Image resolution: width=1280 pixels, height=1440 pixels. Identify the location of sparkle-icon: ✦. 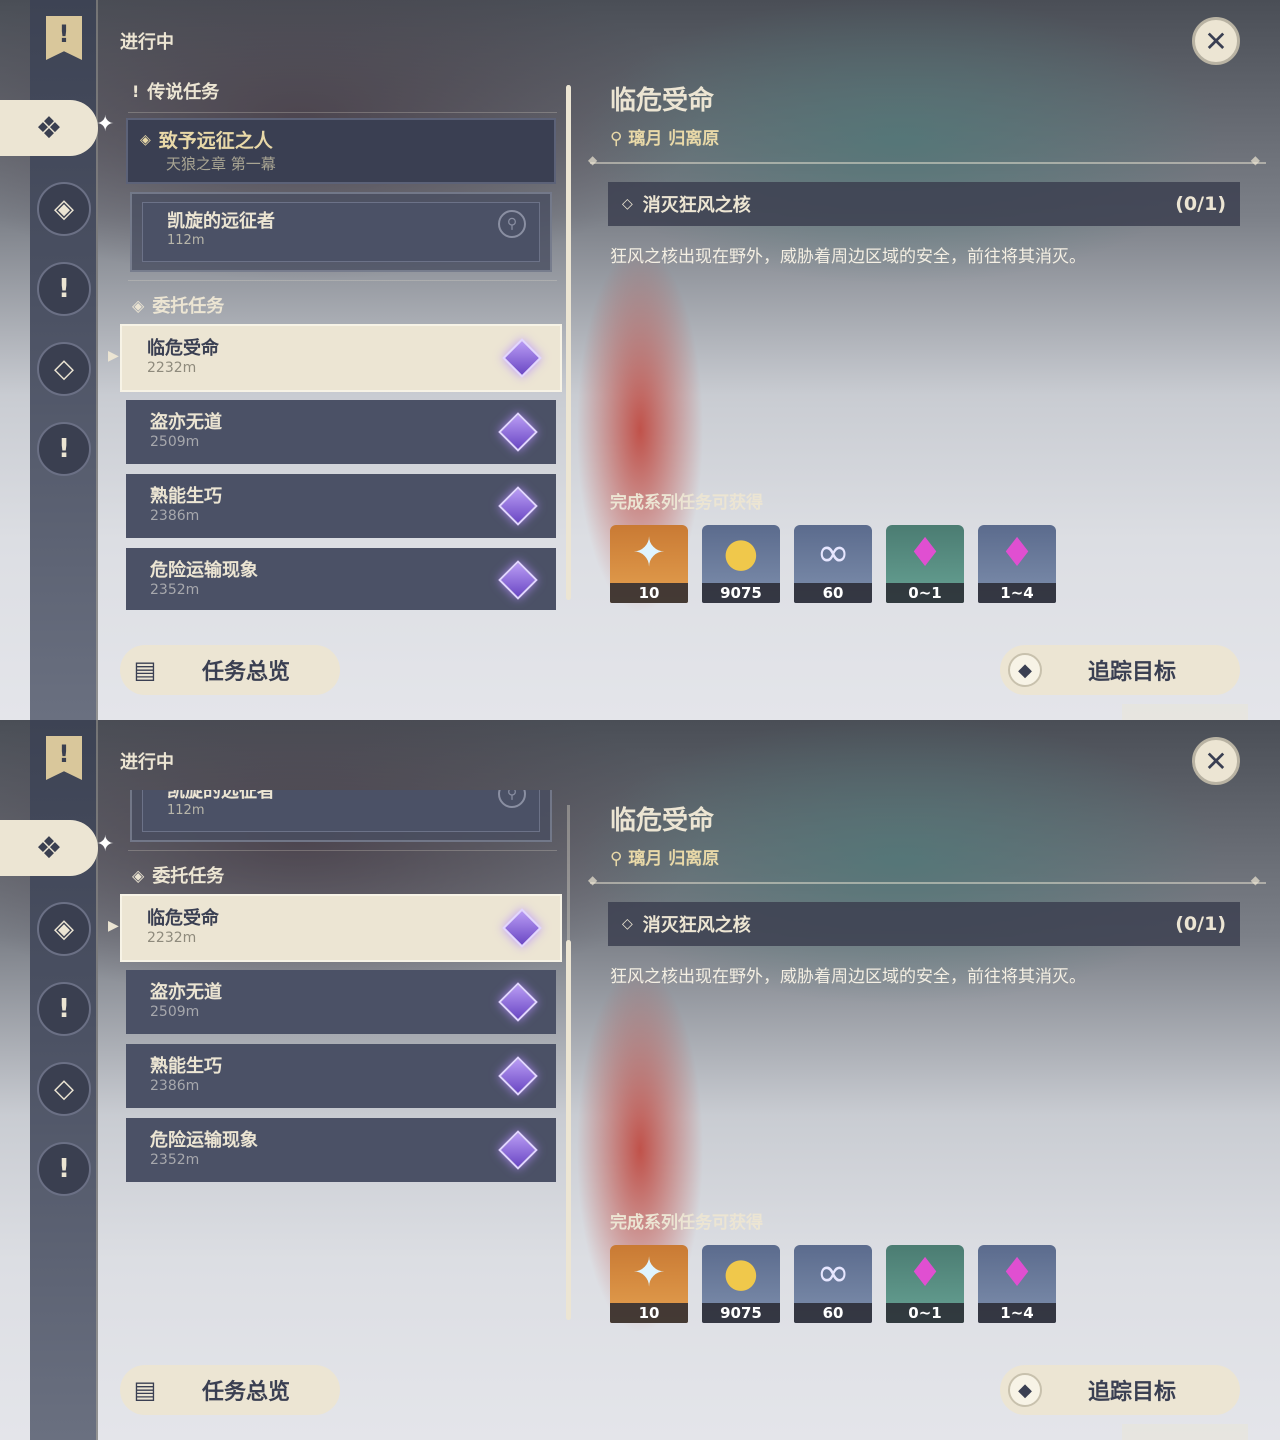
(105, 844).